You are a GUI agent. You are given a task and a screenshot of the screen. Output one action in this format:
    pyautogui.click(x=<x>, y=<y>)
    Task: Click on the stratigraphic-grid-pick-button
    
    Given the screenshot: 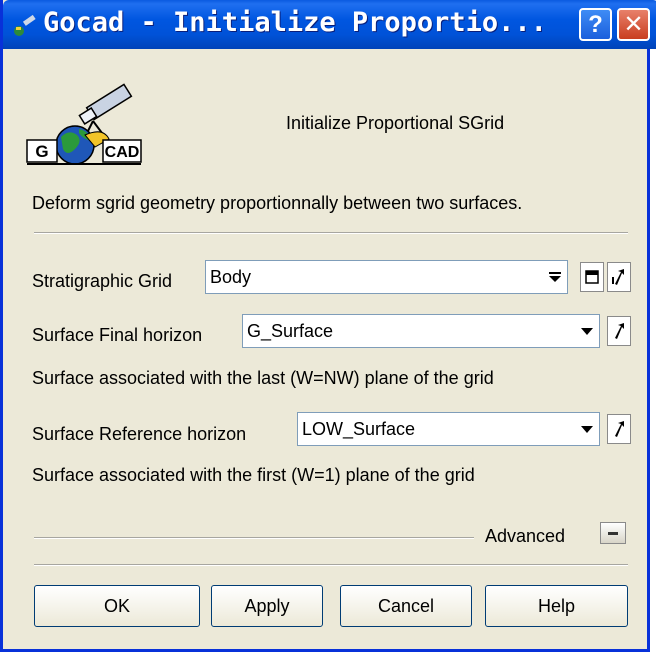 What is the action you would take?
    pyautogui.click(x=619, y=277)
    